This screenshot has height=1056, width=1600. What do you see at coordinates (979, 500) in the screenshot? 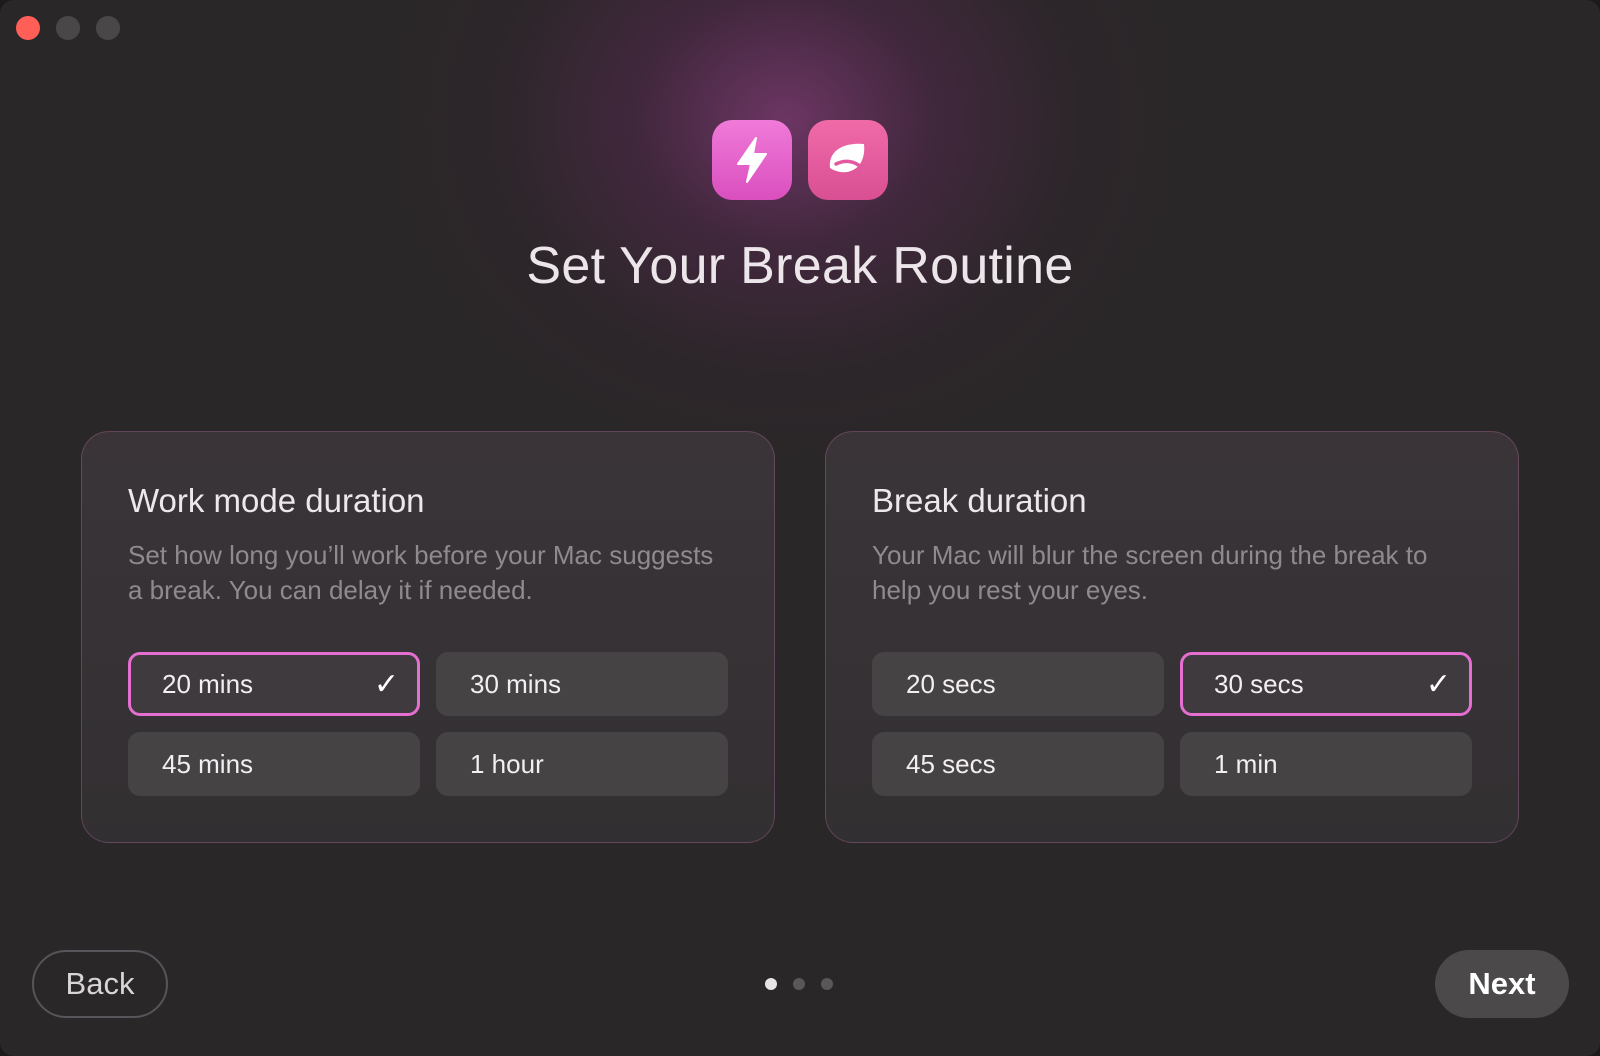
I see `break-card-title: Break duration` at bounding box center [979, 500].